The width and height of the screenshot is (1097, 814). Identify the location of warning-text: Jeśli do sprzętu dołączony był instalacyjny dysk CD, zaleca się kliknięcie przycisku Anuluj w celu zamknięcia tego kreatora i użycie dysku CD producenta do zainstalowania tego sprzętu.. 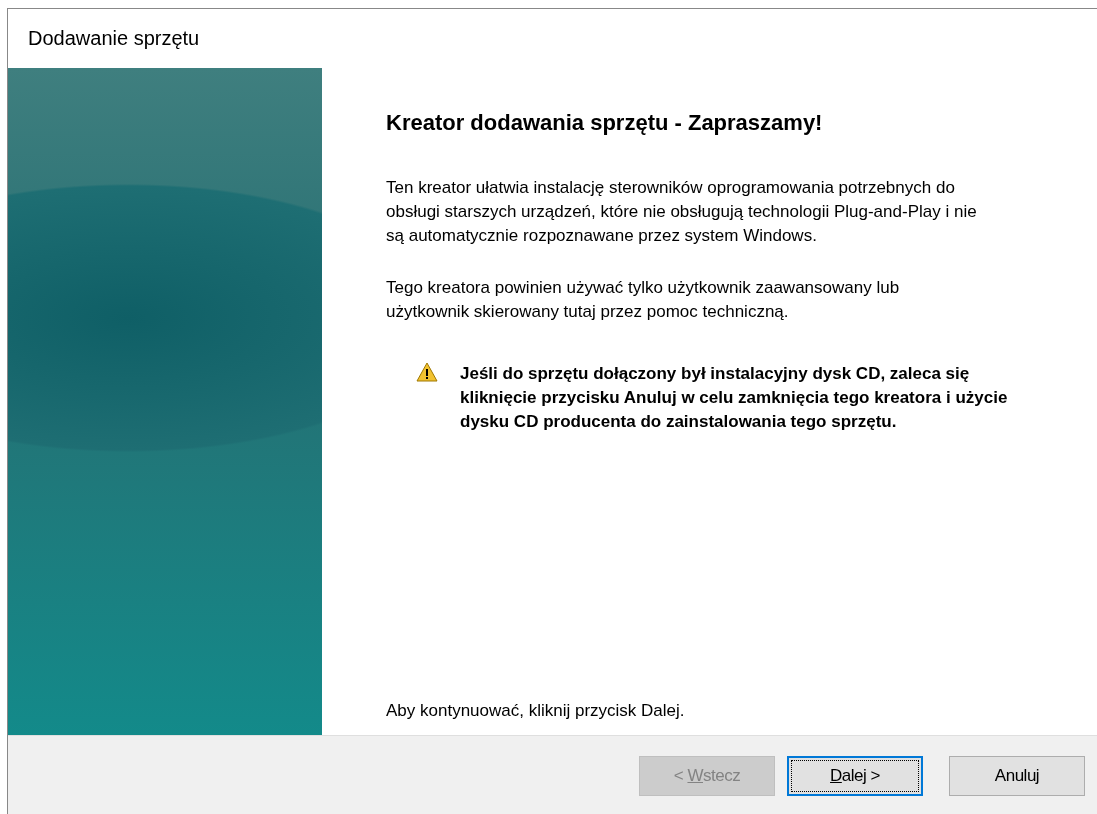
(734, 398).